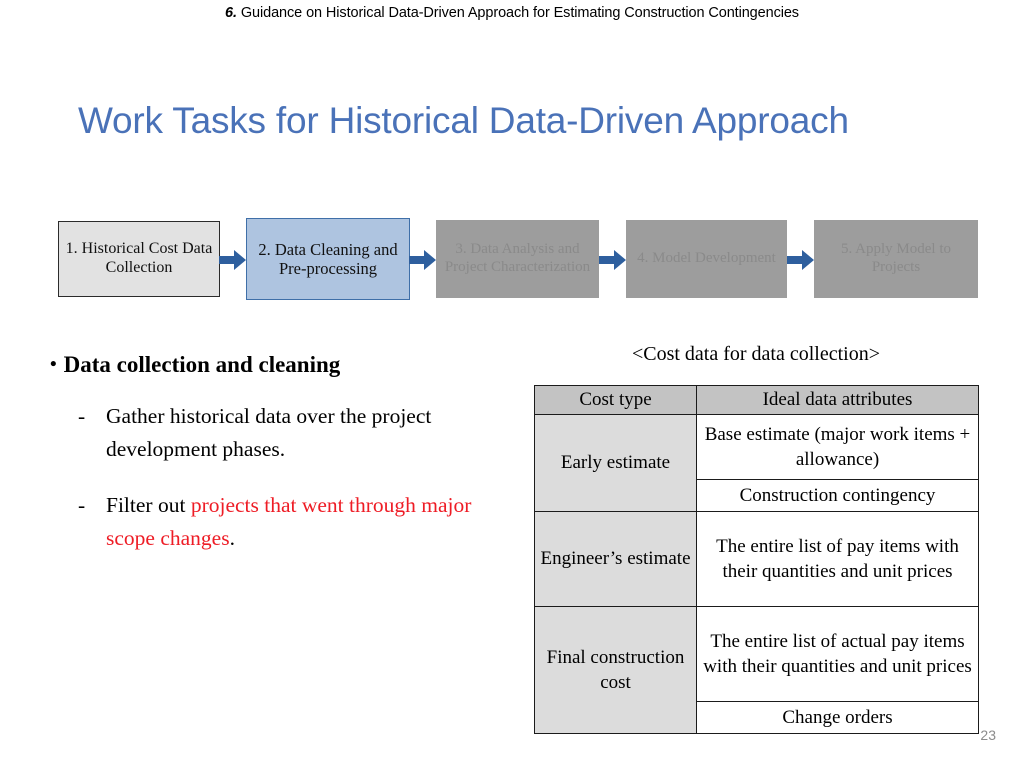 The height and width of the screenshot is (768, 1024). I want to click on attribute-early-construction-contingency: Construction contingency, so click(837, 495).